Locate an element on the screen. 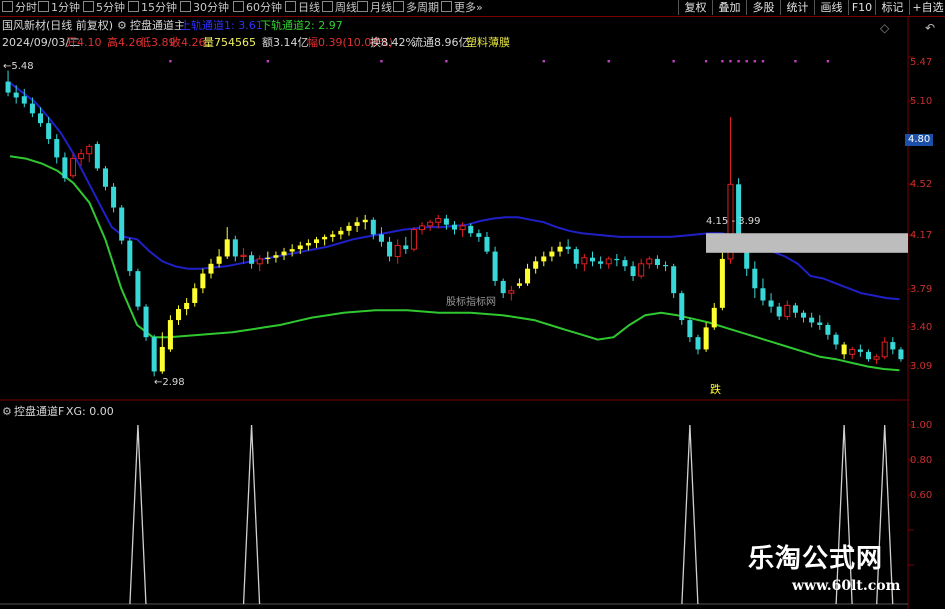  source-label: 股标指标网 is located at coordinates (471, 302).